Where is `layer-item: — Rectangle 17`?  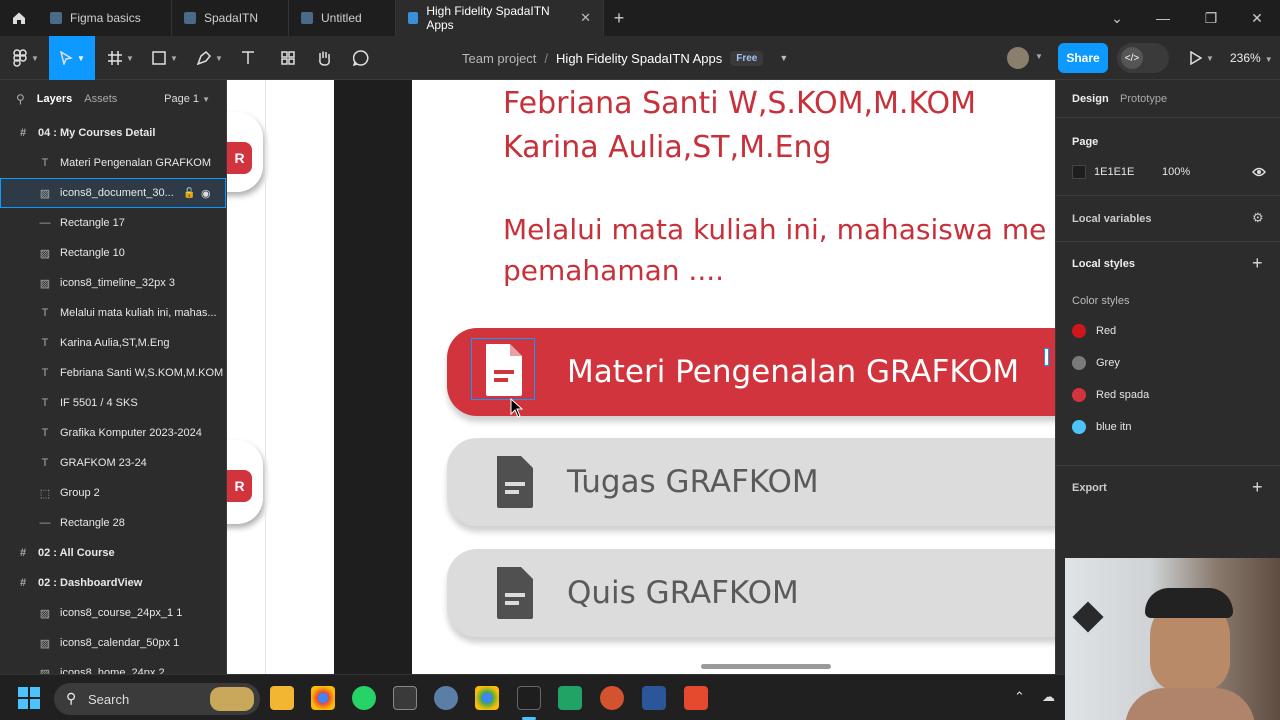 layer-item: — Rectangle 17 is located at coordinates (113, 223).